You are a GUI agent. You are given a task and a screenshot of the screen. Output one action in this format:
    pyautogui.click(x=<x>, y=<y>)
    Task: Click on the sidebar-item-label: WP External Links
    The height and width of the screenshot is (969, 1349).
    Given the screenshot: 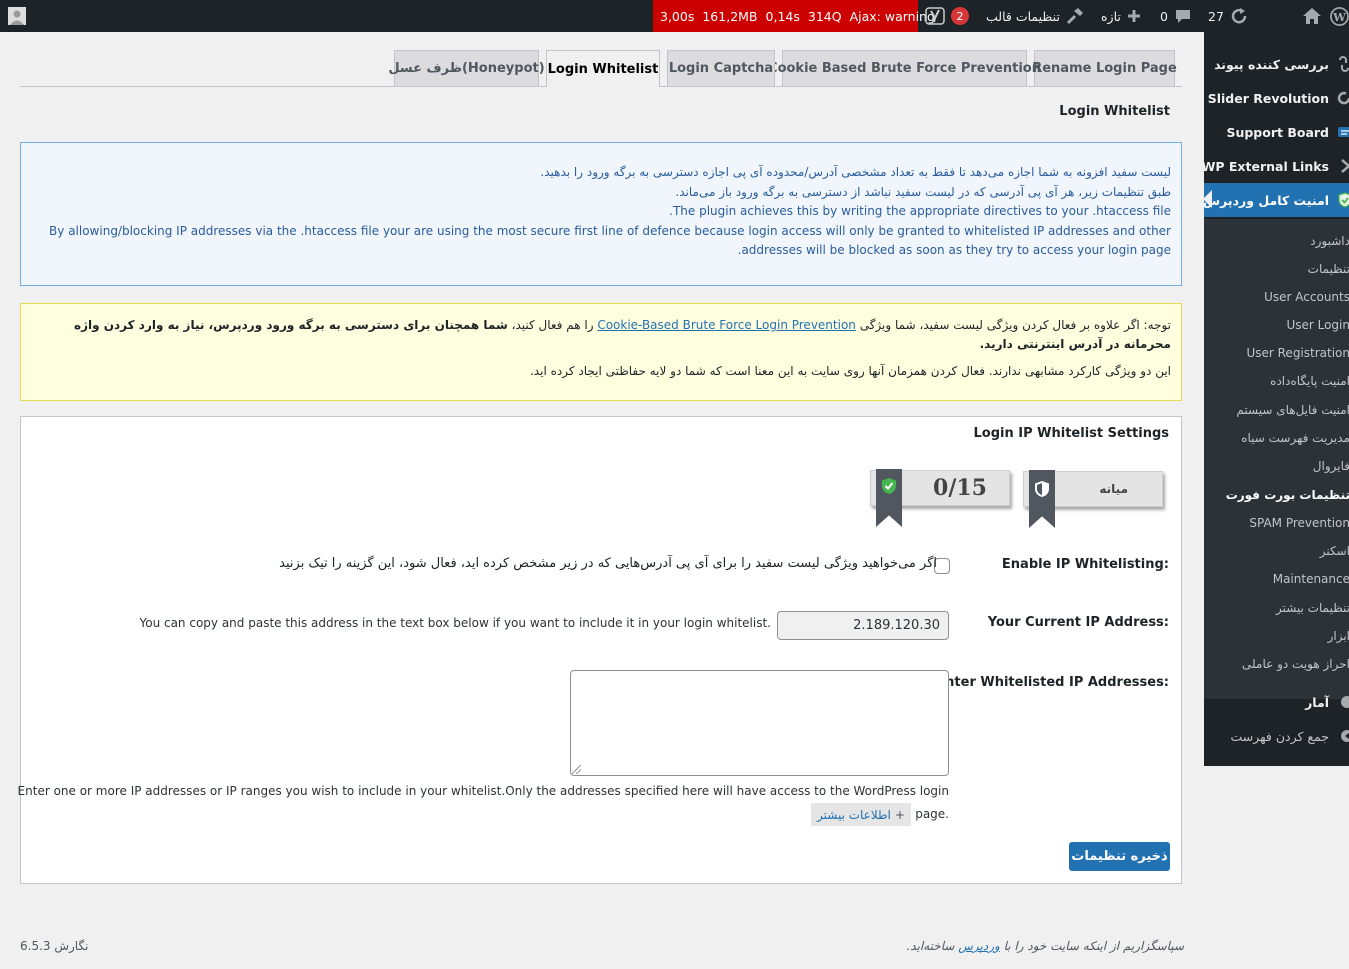 What is the action you would take?
    pyautogui.click(x=1266, y=166)
    